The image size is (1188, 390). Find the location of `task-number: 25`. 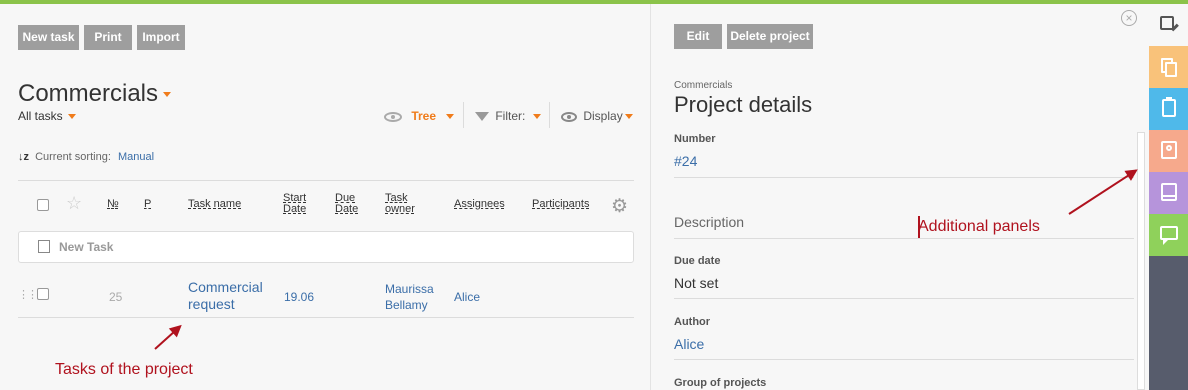

task-number: 25 is located at coordinates (116, 297).